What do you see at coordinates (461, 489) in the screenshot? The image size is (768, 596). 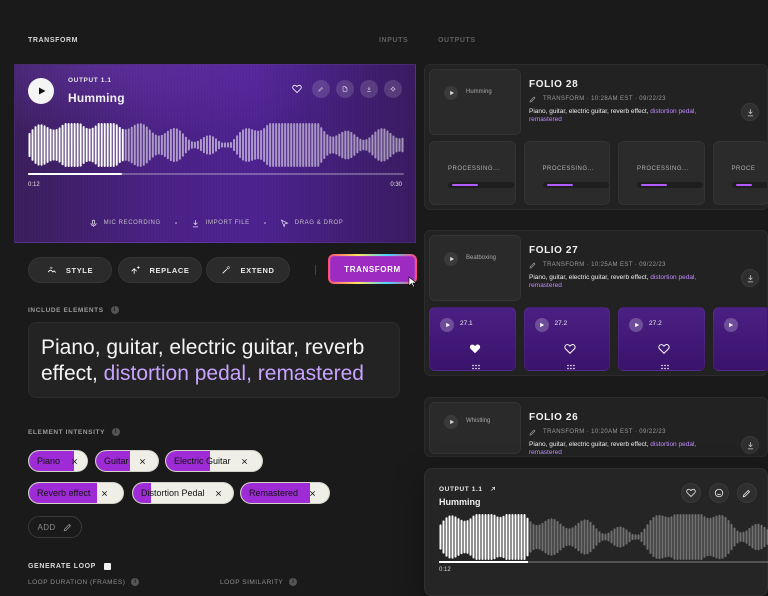 I see `overlay-kicker-text: OUTPUT 1.1` at bounding box center [461, 489].